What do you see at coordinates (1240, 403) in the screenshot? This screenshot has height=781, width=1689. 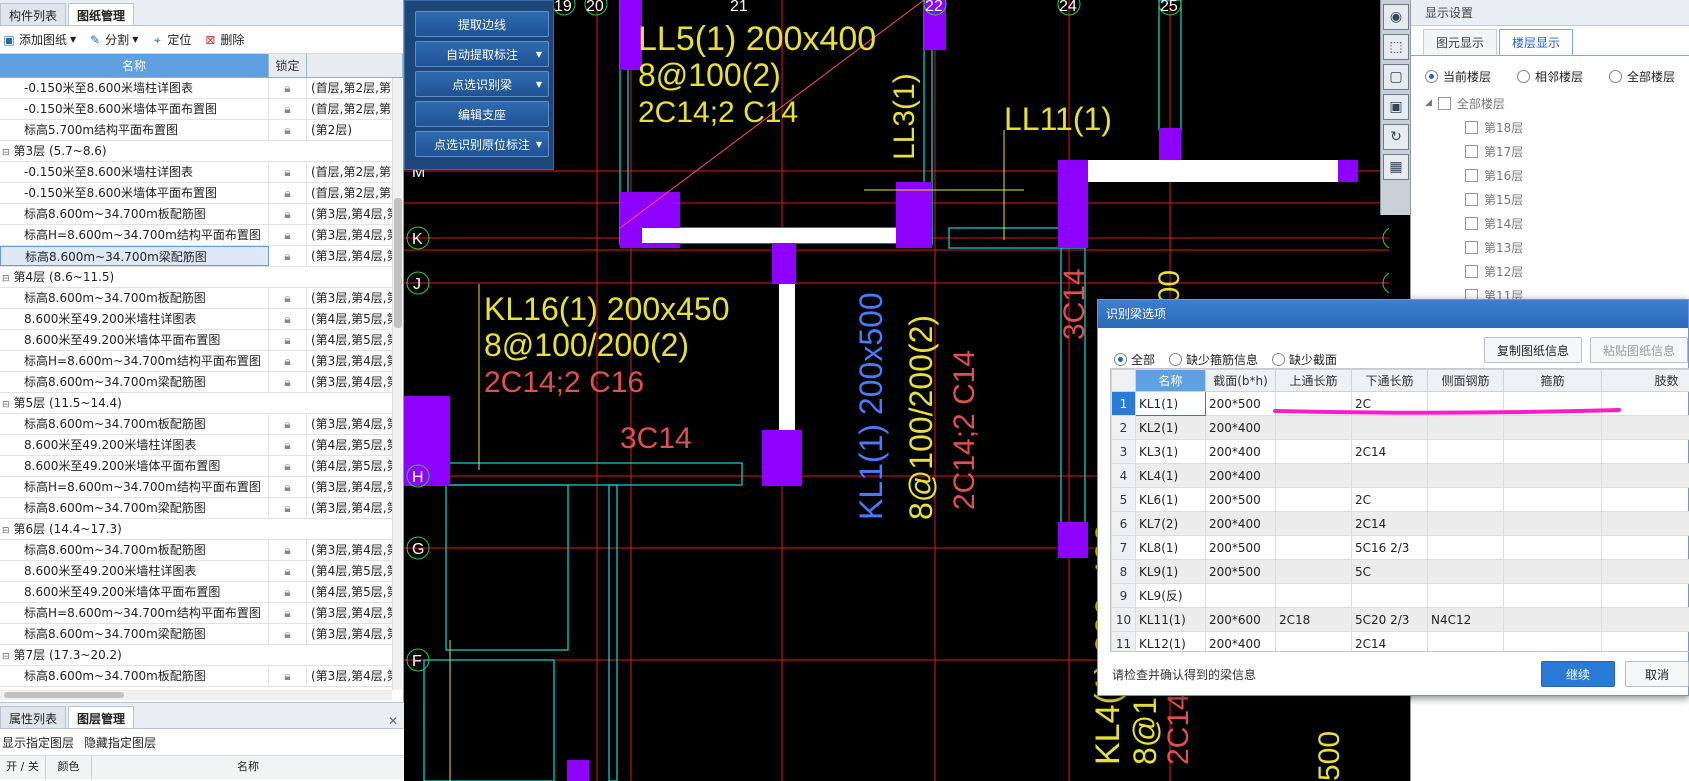 I see `beam-cell: 200*500` at bounding box center [1240, 403].